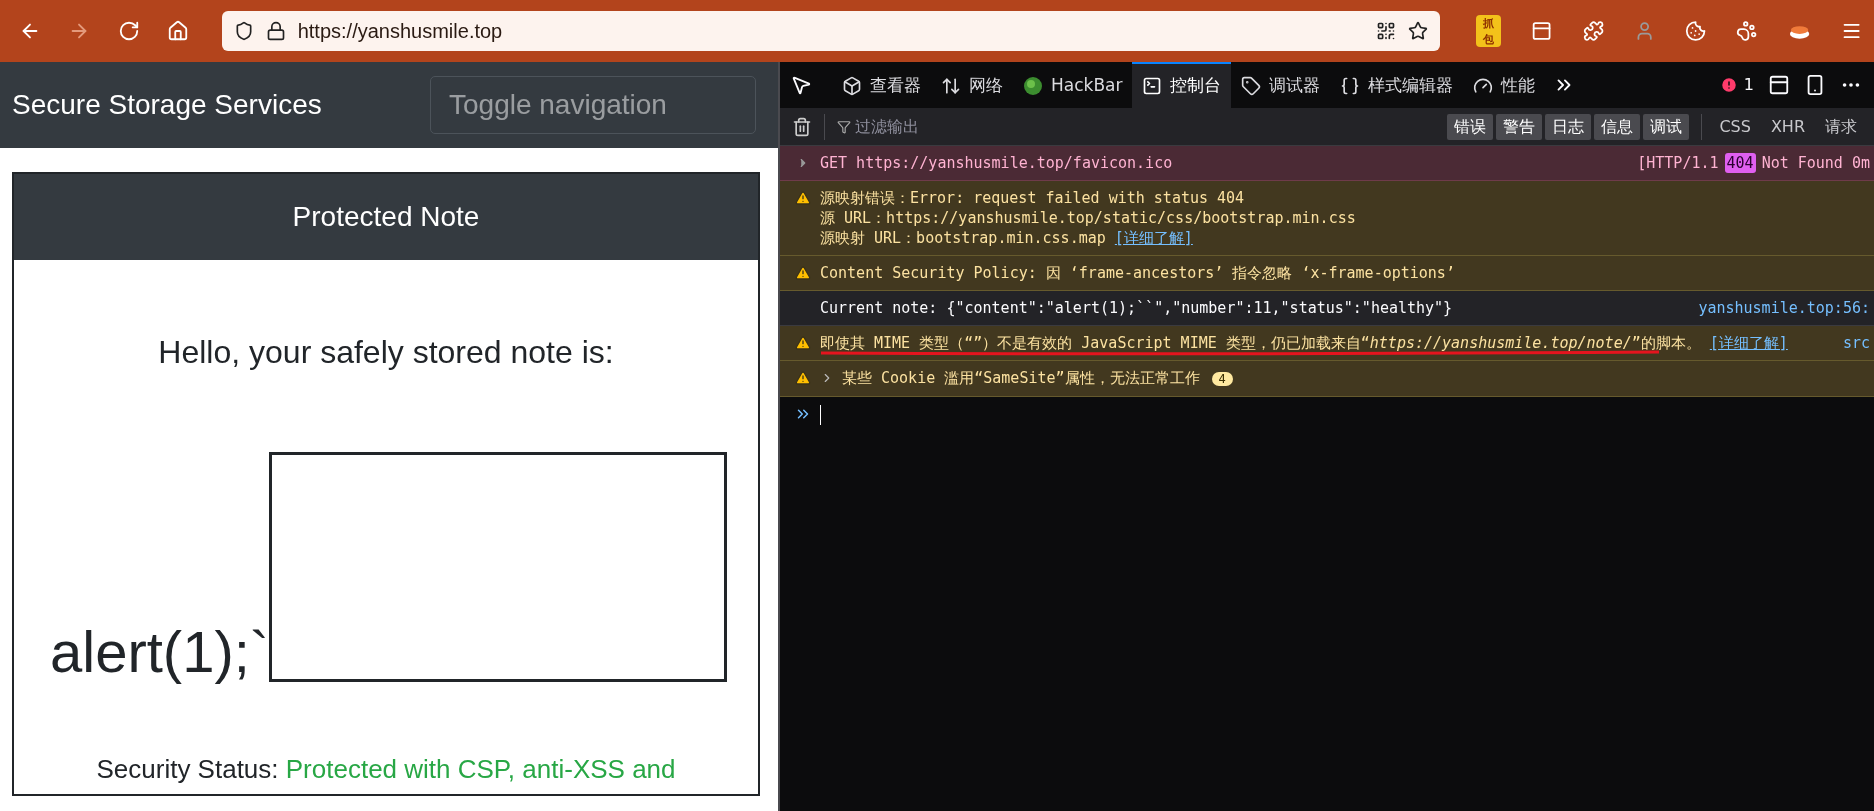  Describe the element at coordinates (1151, 126) in the screenshot. I see `filter-input: 过滤输出` at that location.